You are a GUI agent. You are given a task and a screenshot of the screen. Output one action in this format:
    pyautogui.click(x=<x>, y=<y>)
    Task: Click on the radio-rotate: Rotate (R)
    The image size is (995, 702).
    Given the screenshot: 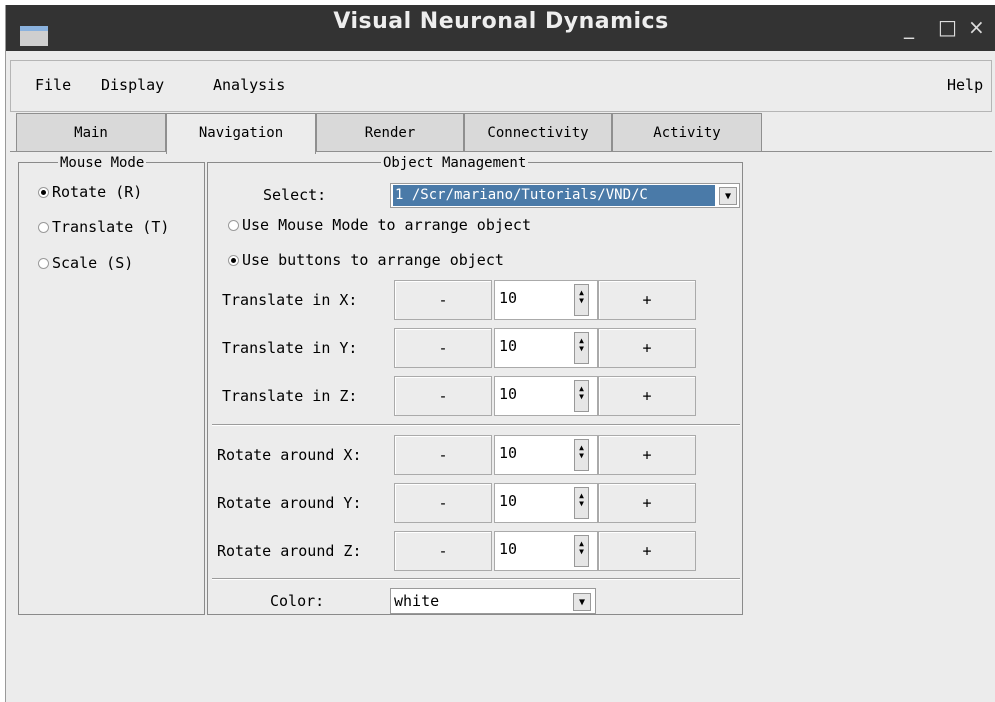 What is the action you would take?
    pyautogui.click(x=90, y=192)
    